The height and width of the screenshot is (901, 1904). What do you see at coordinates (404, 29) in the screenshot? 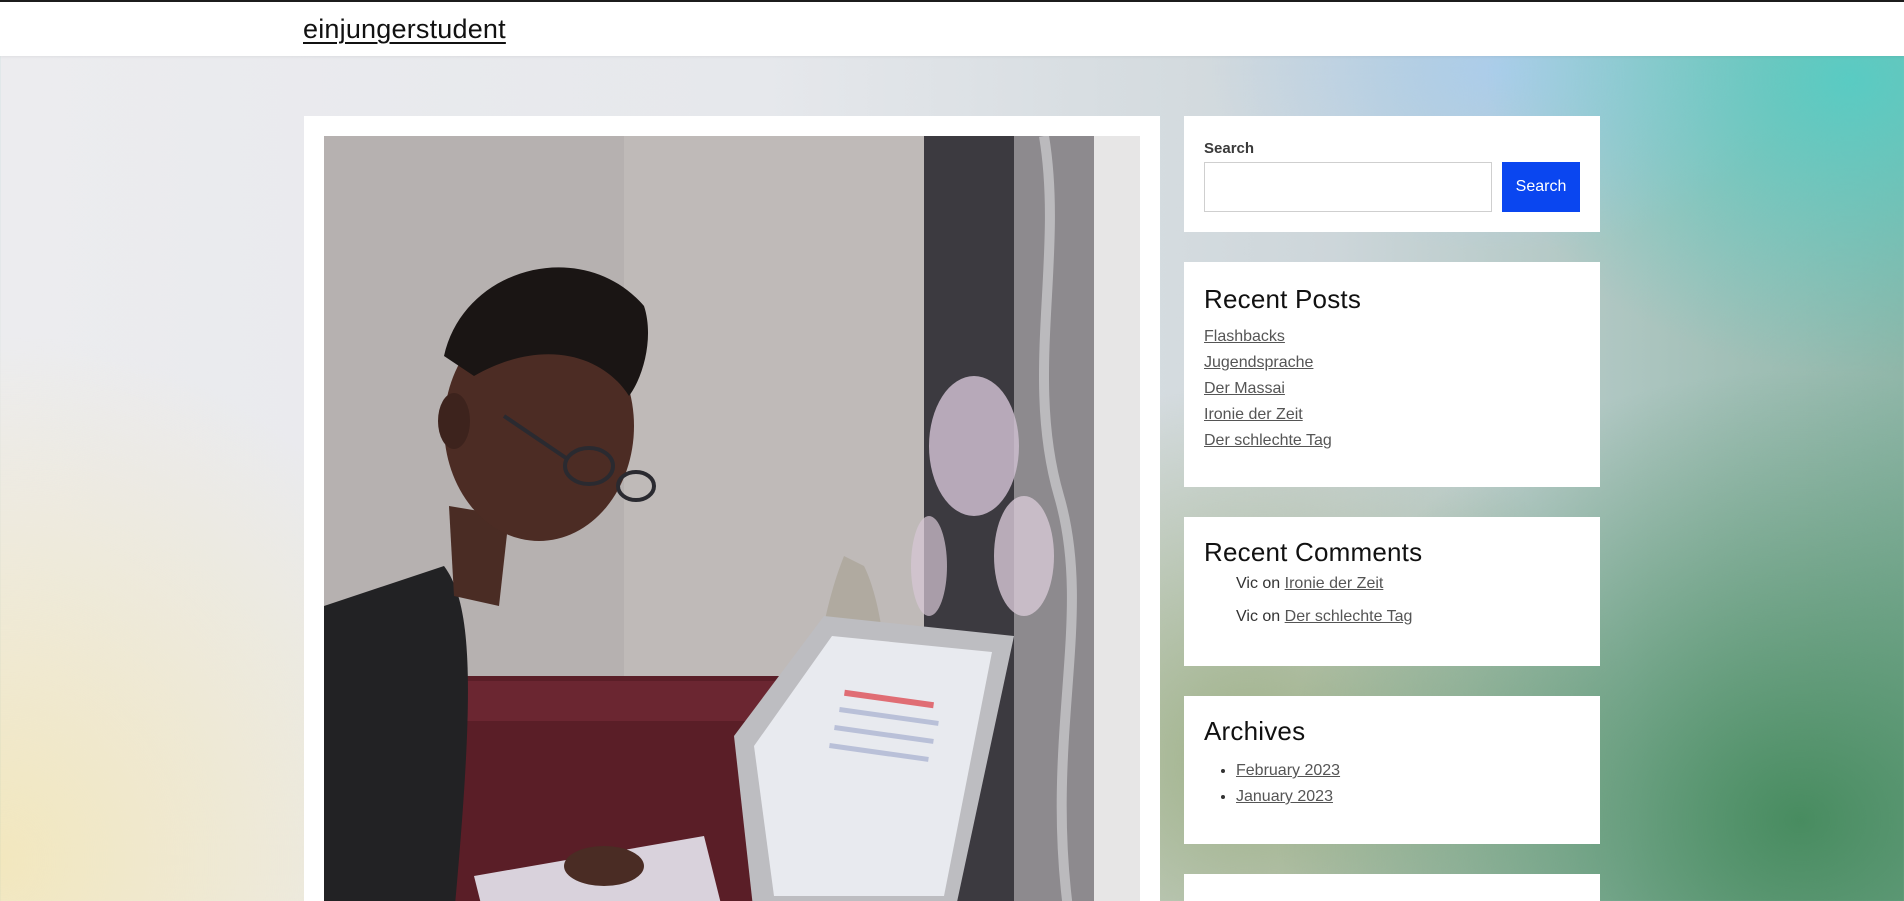
I see `site-title-link: einjungerstudent` at bounding box center [404, 29].